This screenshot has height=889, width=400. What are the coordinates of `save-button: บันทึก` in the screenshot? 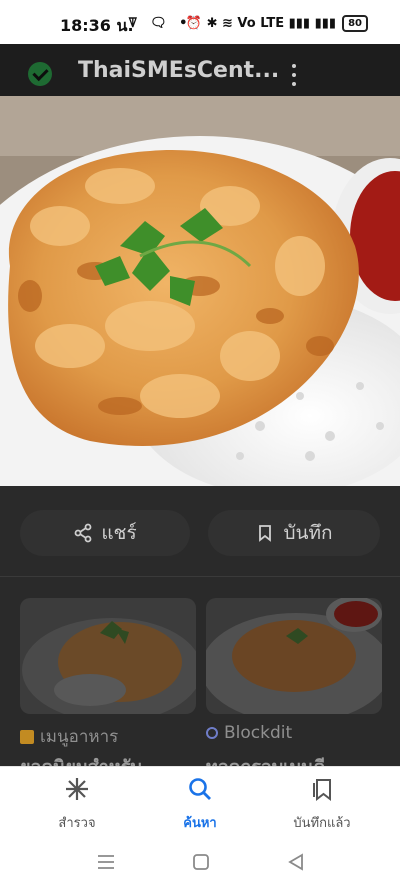 It's located at (294, 533).